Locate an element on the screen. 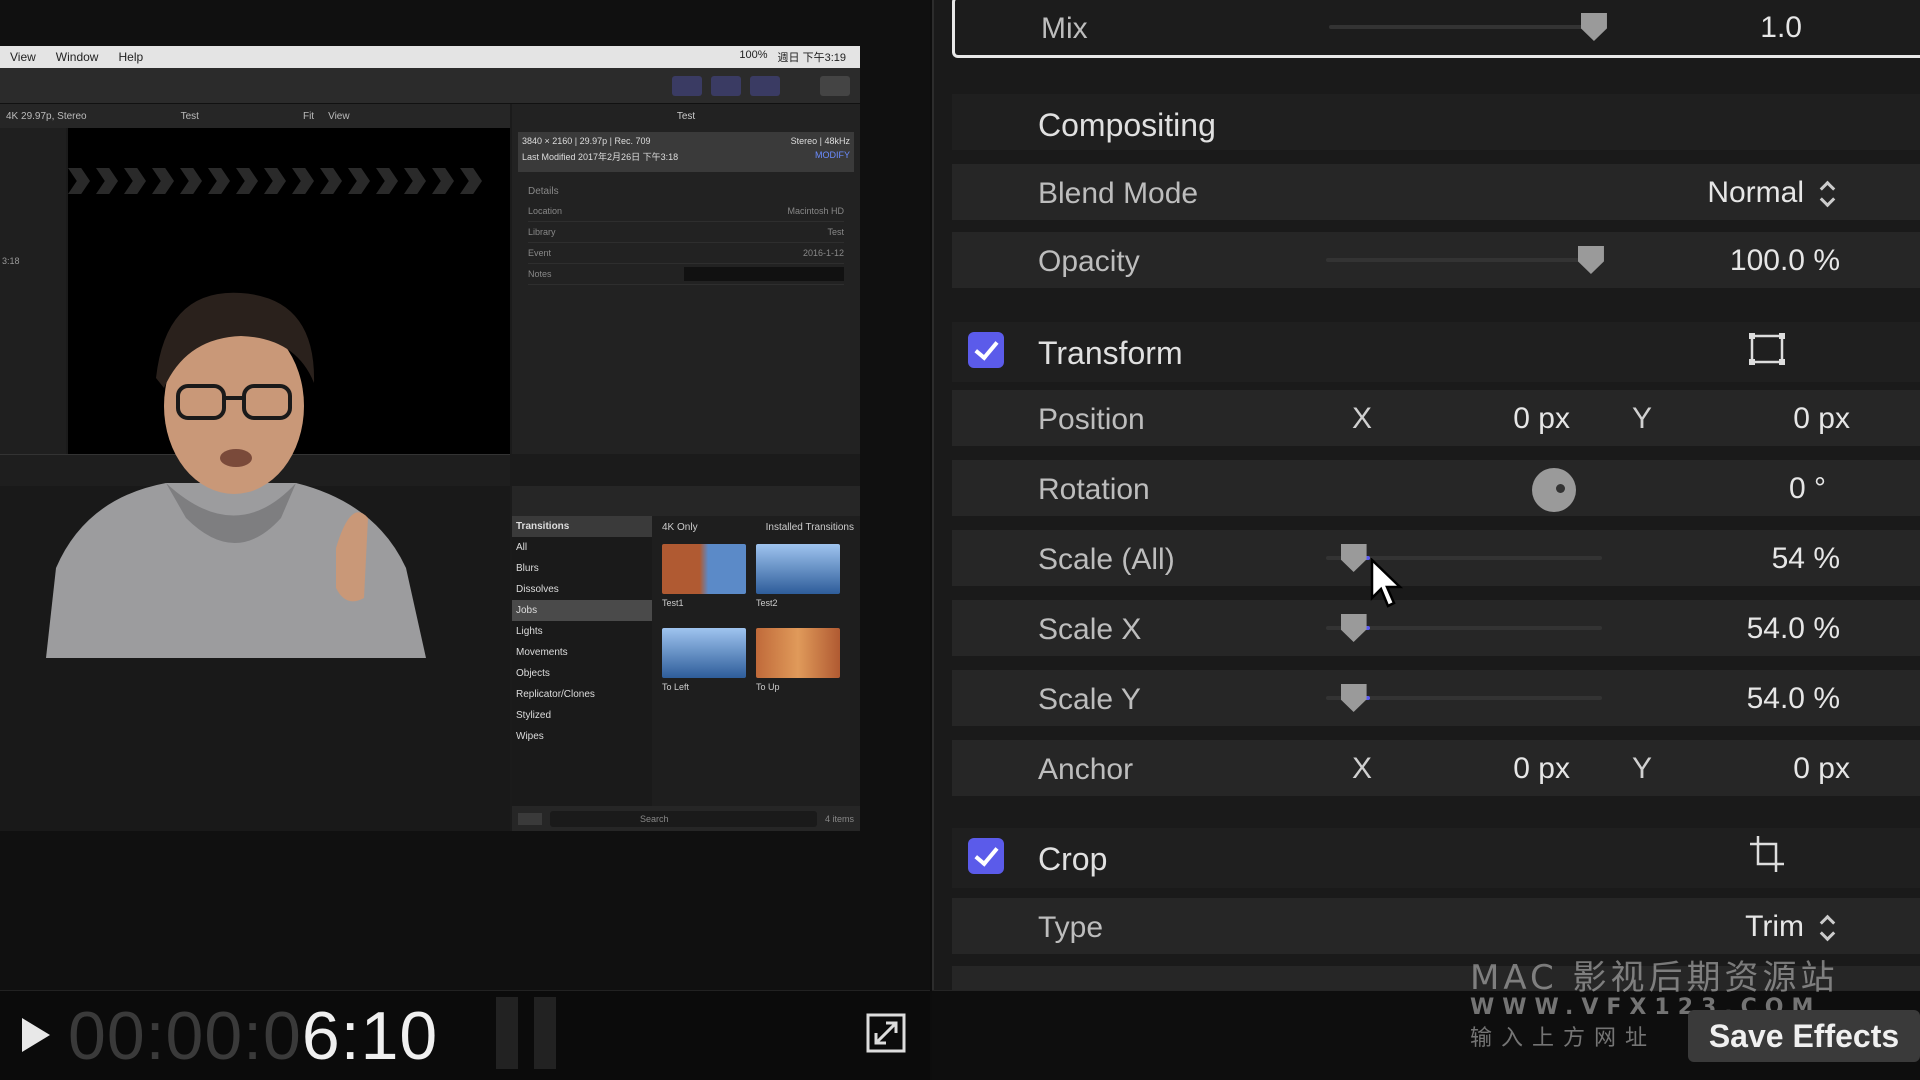 This screenshot has height=1080, width=1920. list-item: Replicator/Clones is located at coordinates (582, 694).